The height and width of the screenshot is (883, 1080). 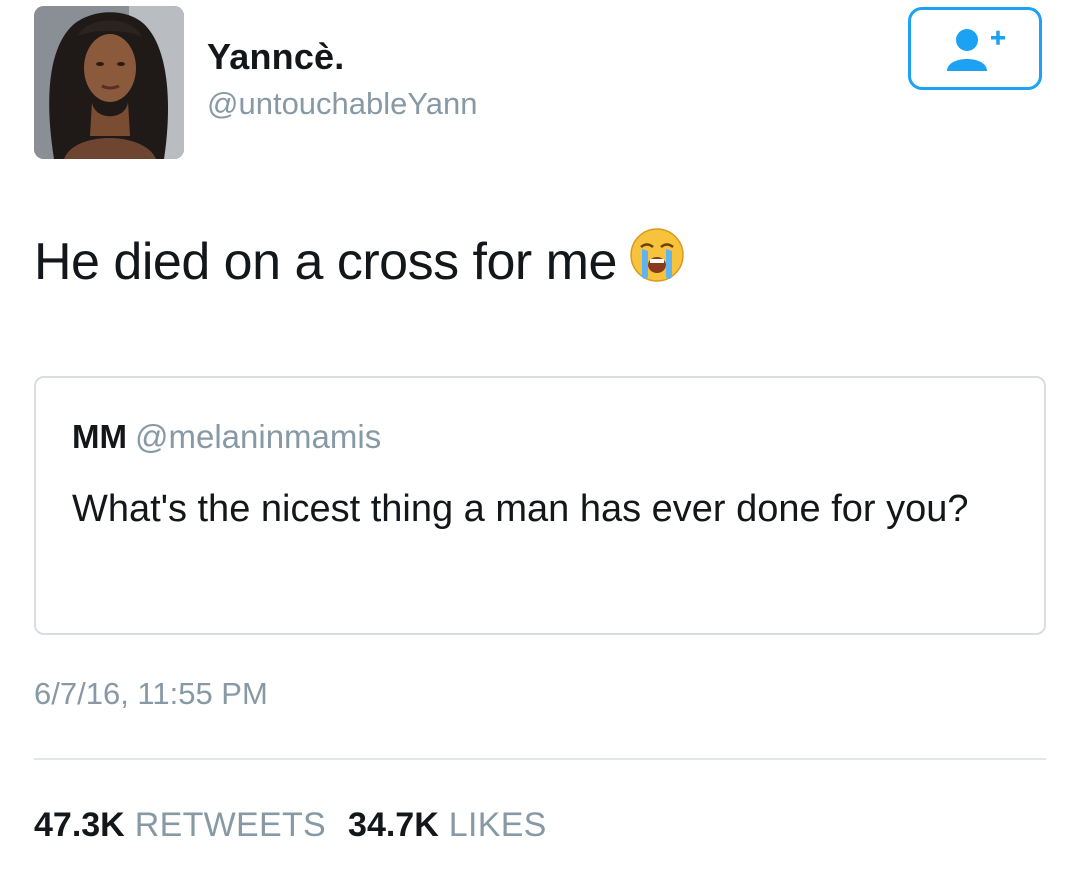 I want to click on profile-photo-icon, so click(x=109, y=82).